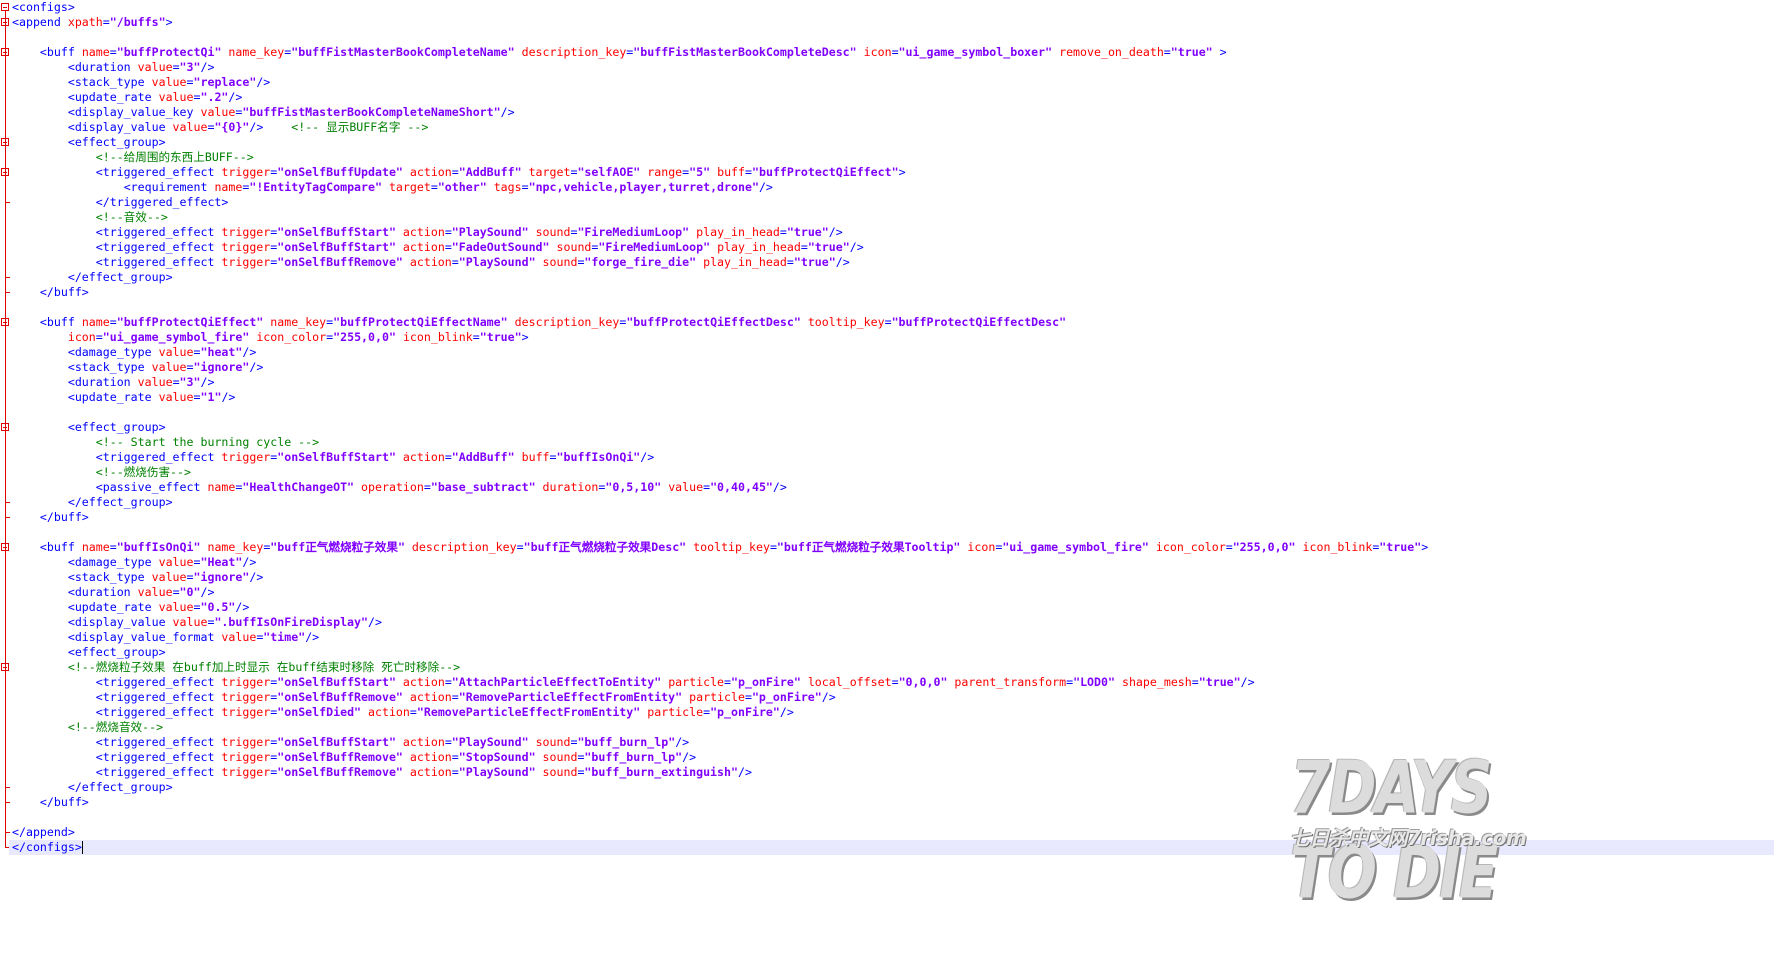  Describe the element at coordinates (90, 217) in the screenshot. I see `code-line: <!--音效-->` at that location.